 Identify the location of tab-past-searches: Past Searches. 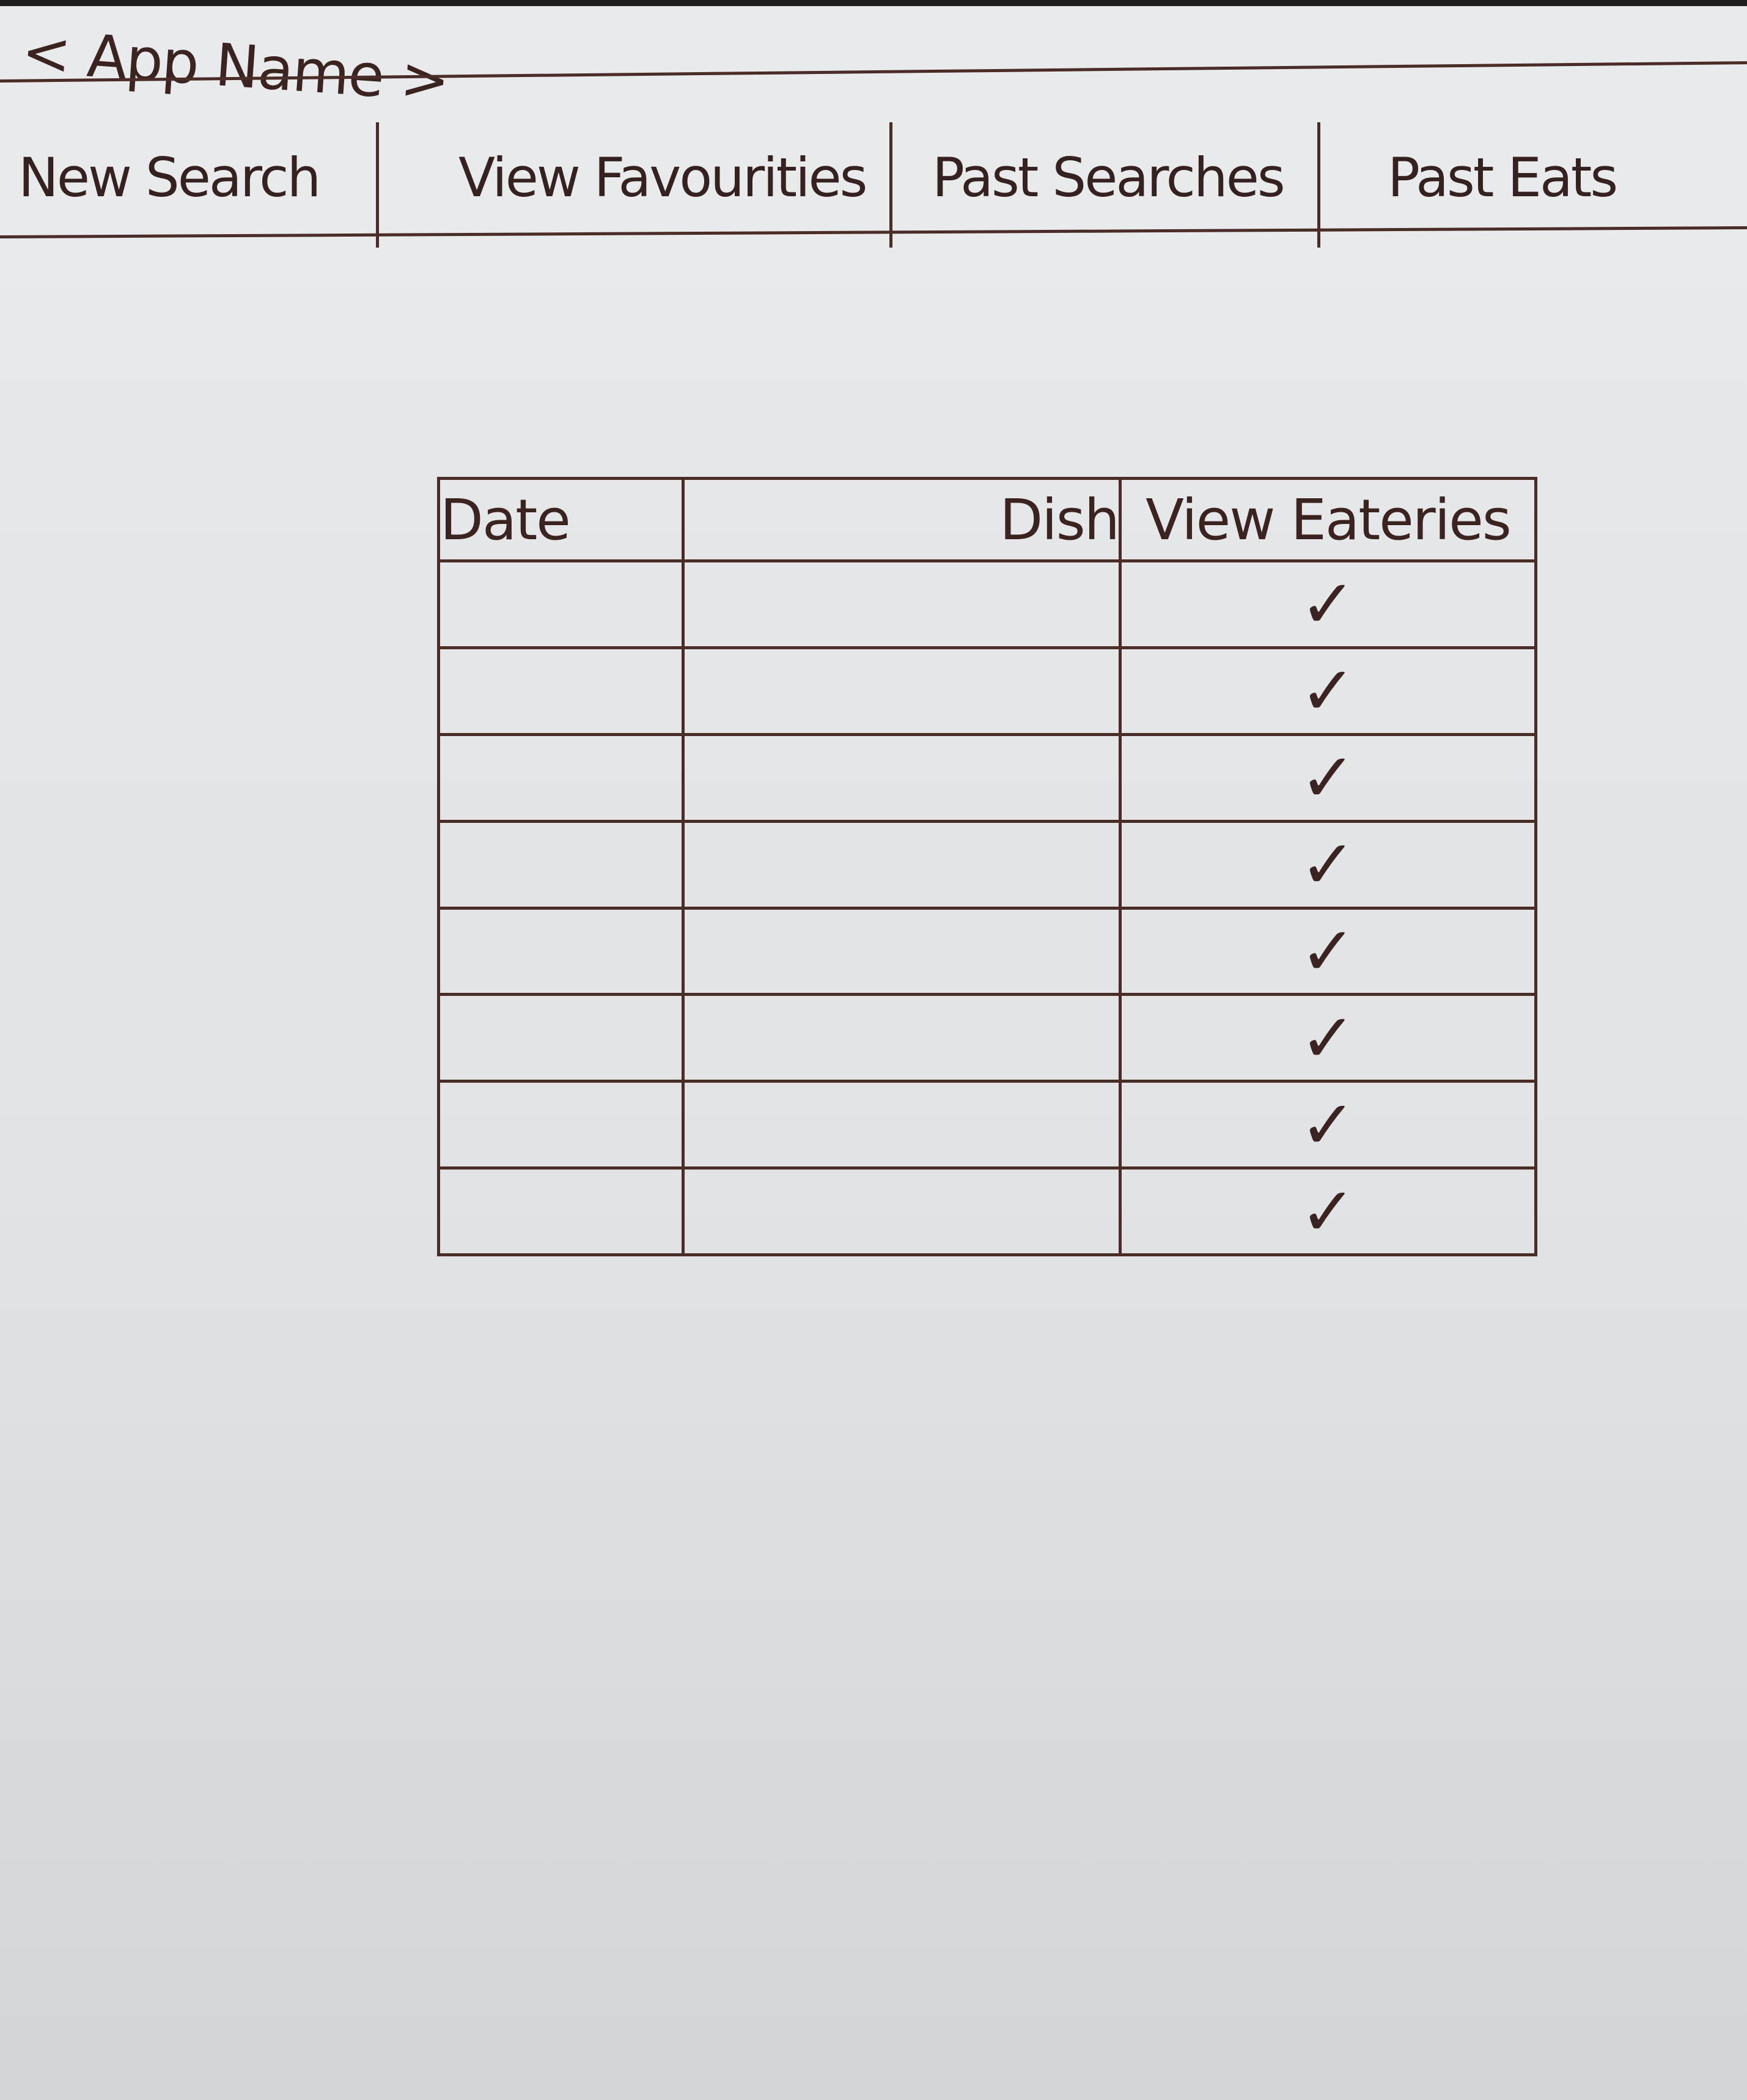
(1108, 177).